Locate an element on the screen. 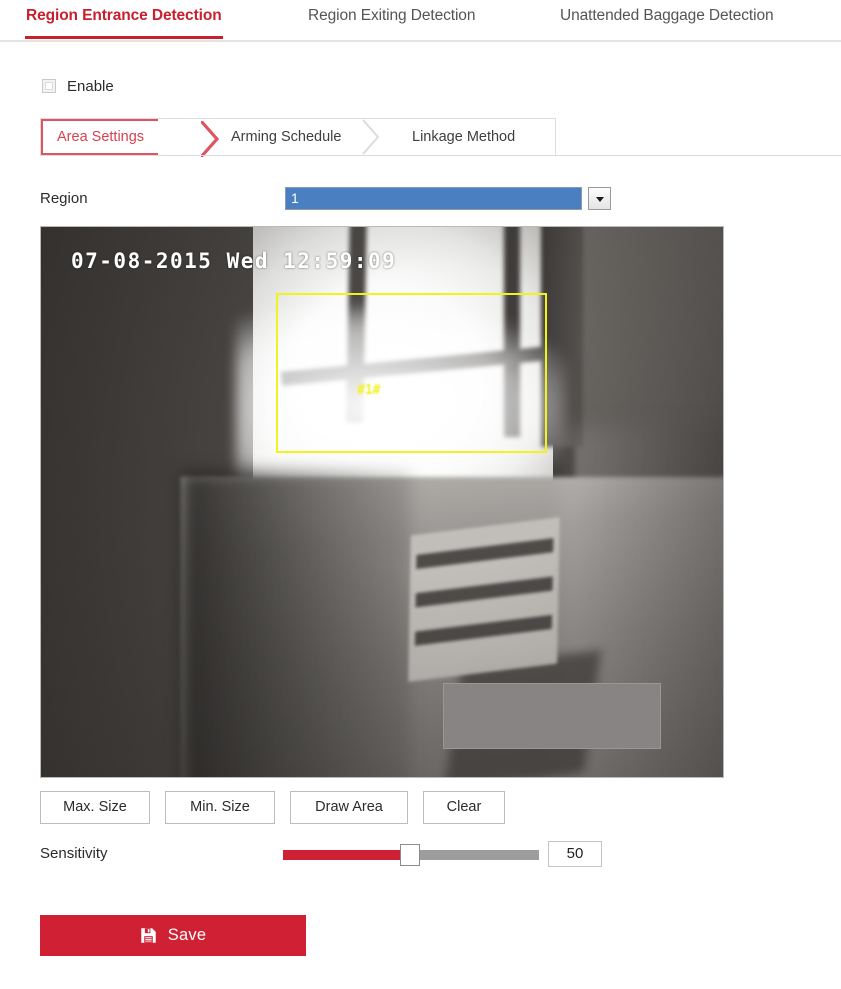  tab-region-exiting-detection: Region Exiting Detection is located at coordinates (391, 16).